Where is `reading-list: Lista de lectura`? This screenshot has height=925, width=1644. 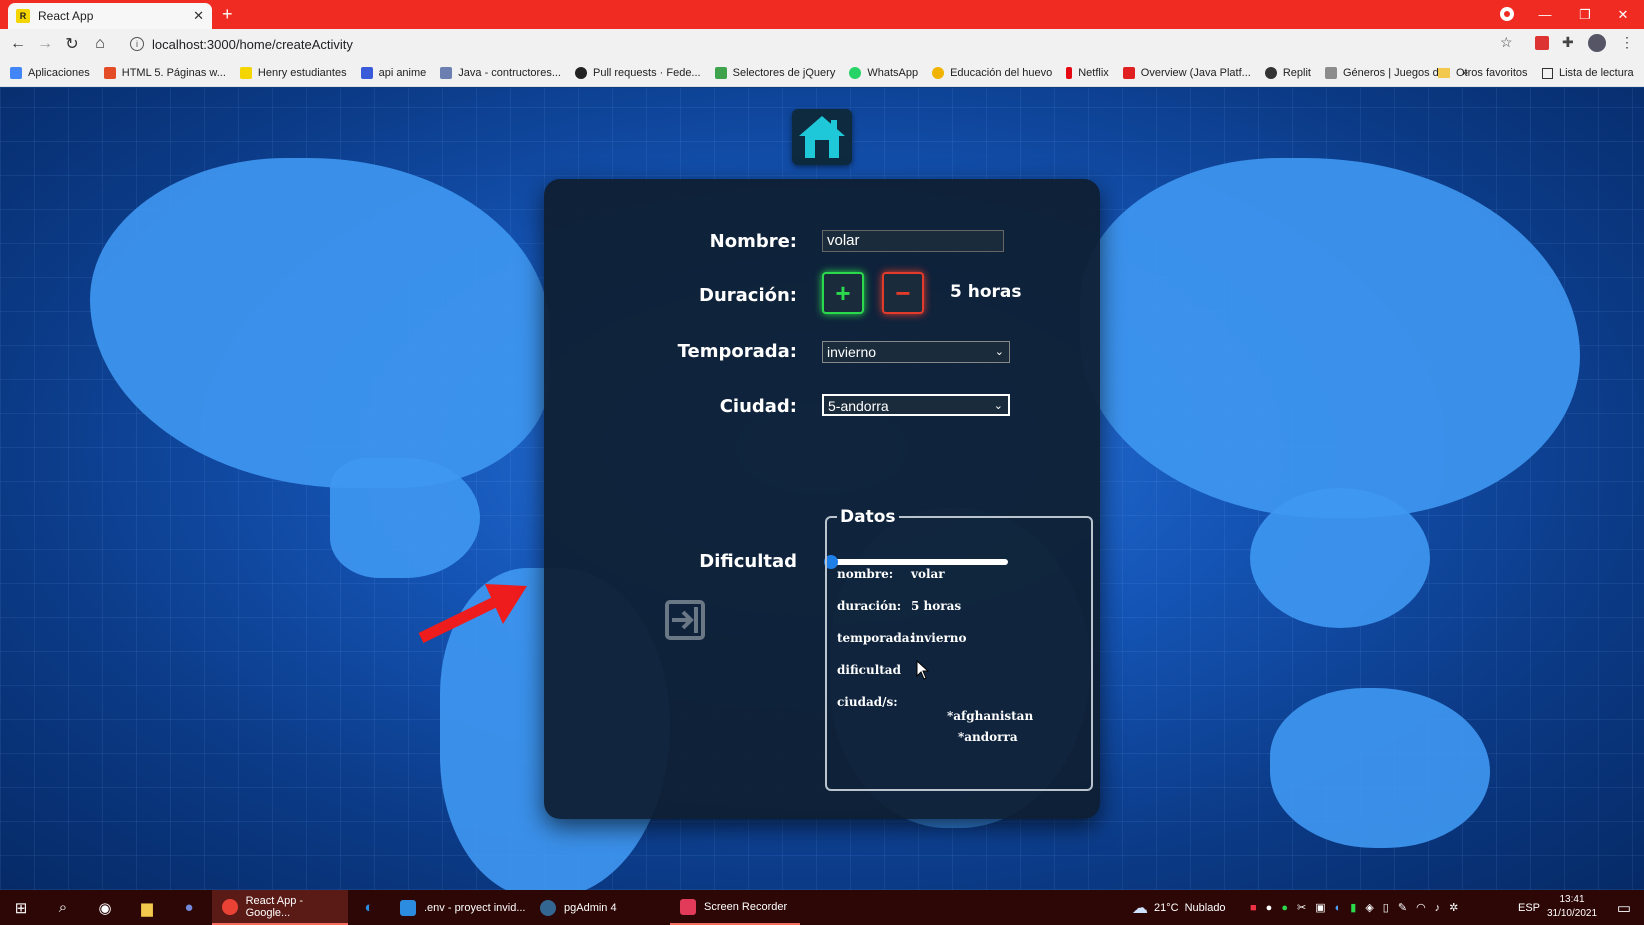
reading-list: Lista de lectura is located at coordinates (1588, 73).